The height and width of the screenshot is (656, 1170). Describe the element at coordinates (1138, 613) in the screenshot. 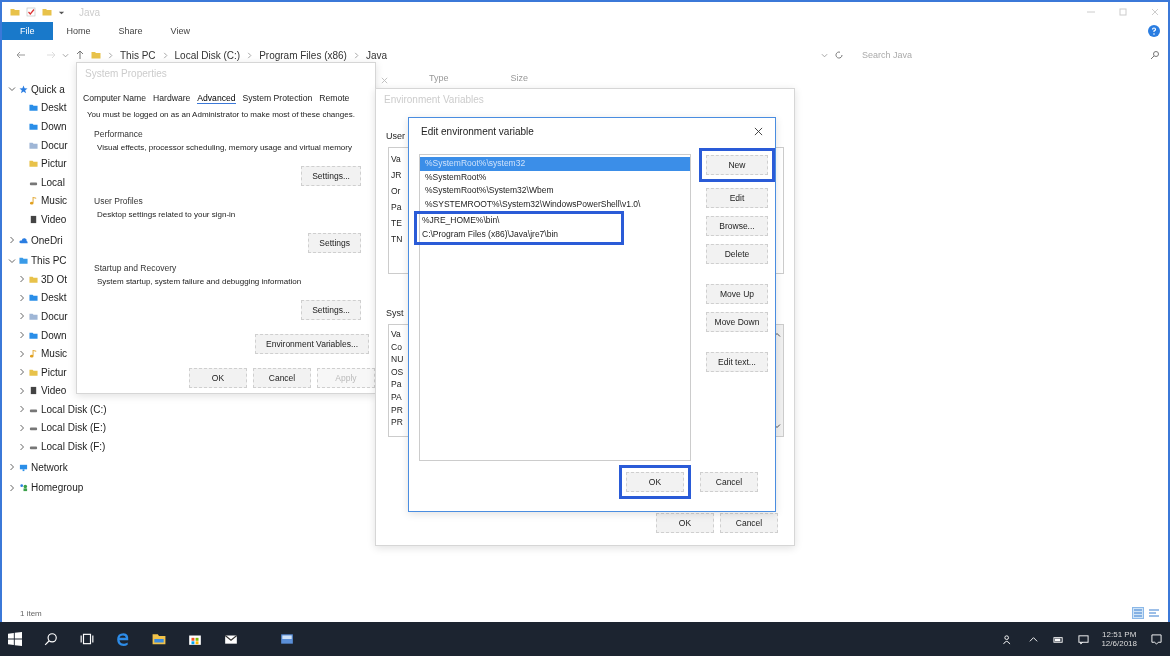

I see `details-view-icon` at that location.